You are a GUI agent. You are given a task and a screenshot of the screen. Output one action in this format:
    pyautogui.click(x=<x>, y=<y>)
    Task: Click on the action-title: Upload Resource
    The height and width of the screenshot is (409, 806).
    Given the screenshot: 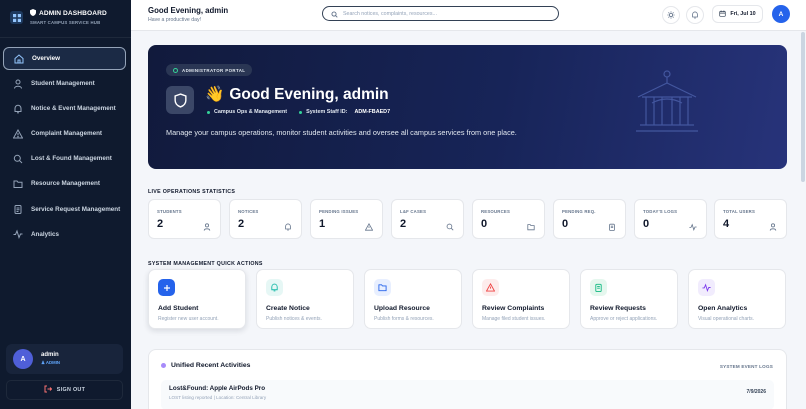 What is the action you would take?
    pyautogui.click(x=402, y=308)
    